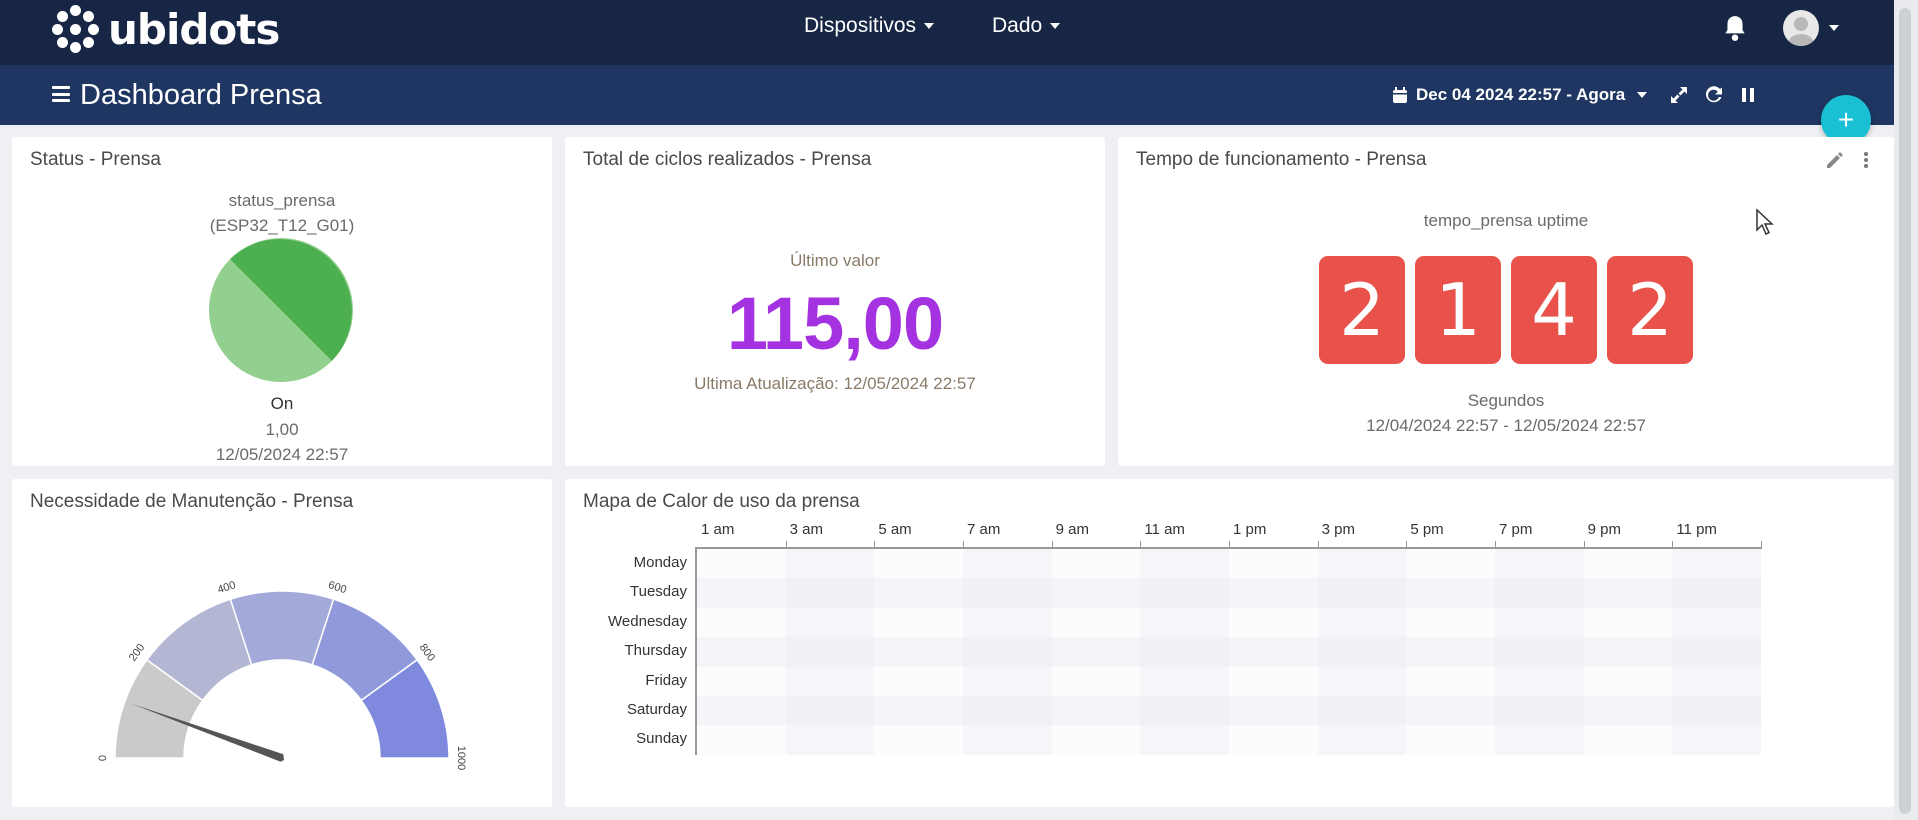 The width and height of the screenshot is (1918, 820). I want to click on user-menu, so click(1811, 28).